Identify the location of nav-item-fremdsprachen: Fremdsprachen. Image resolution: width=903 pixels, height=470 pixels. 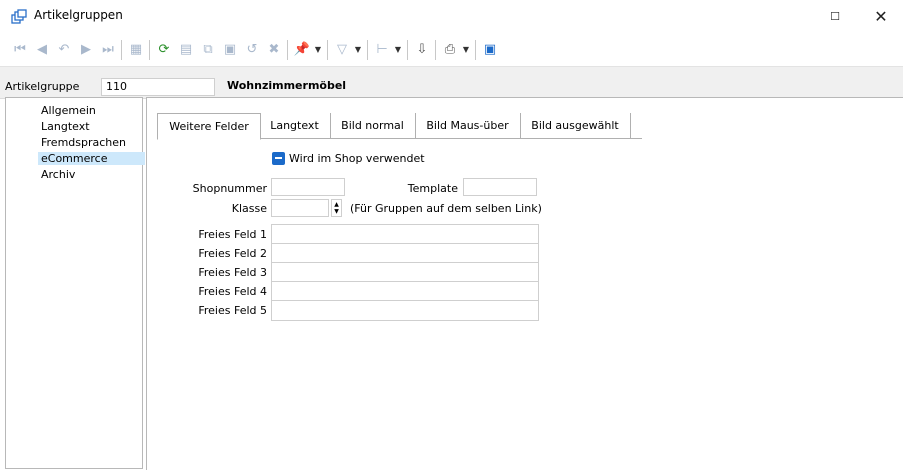
(91, 142).